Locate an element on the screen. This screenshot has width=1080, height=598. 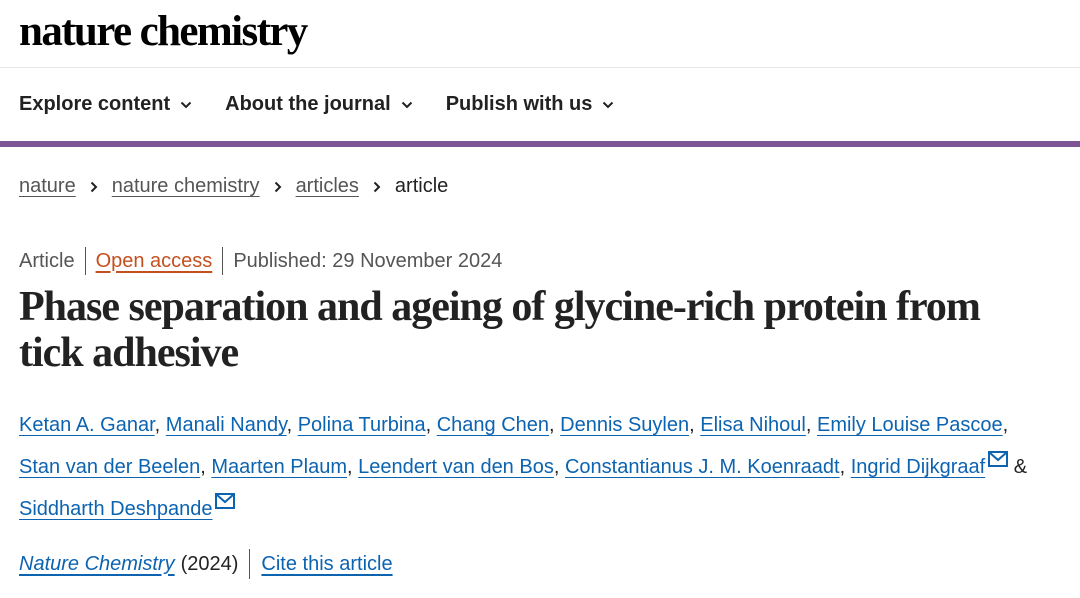
nav-item-label: About the journal is located at coordinates (308, 104).